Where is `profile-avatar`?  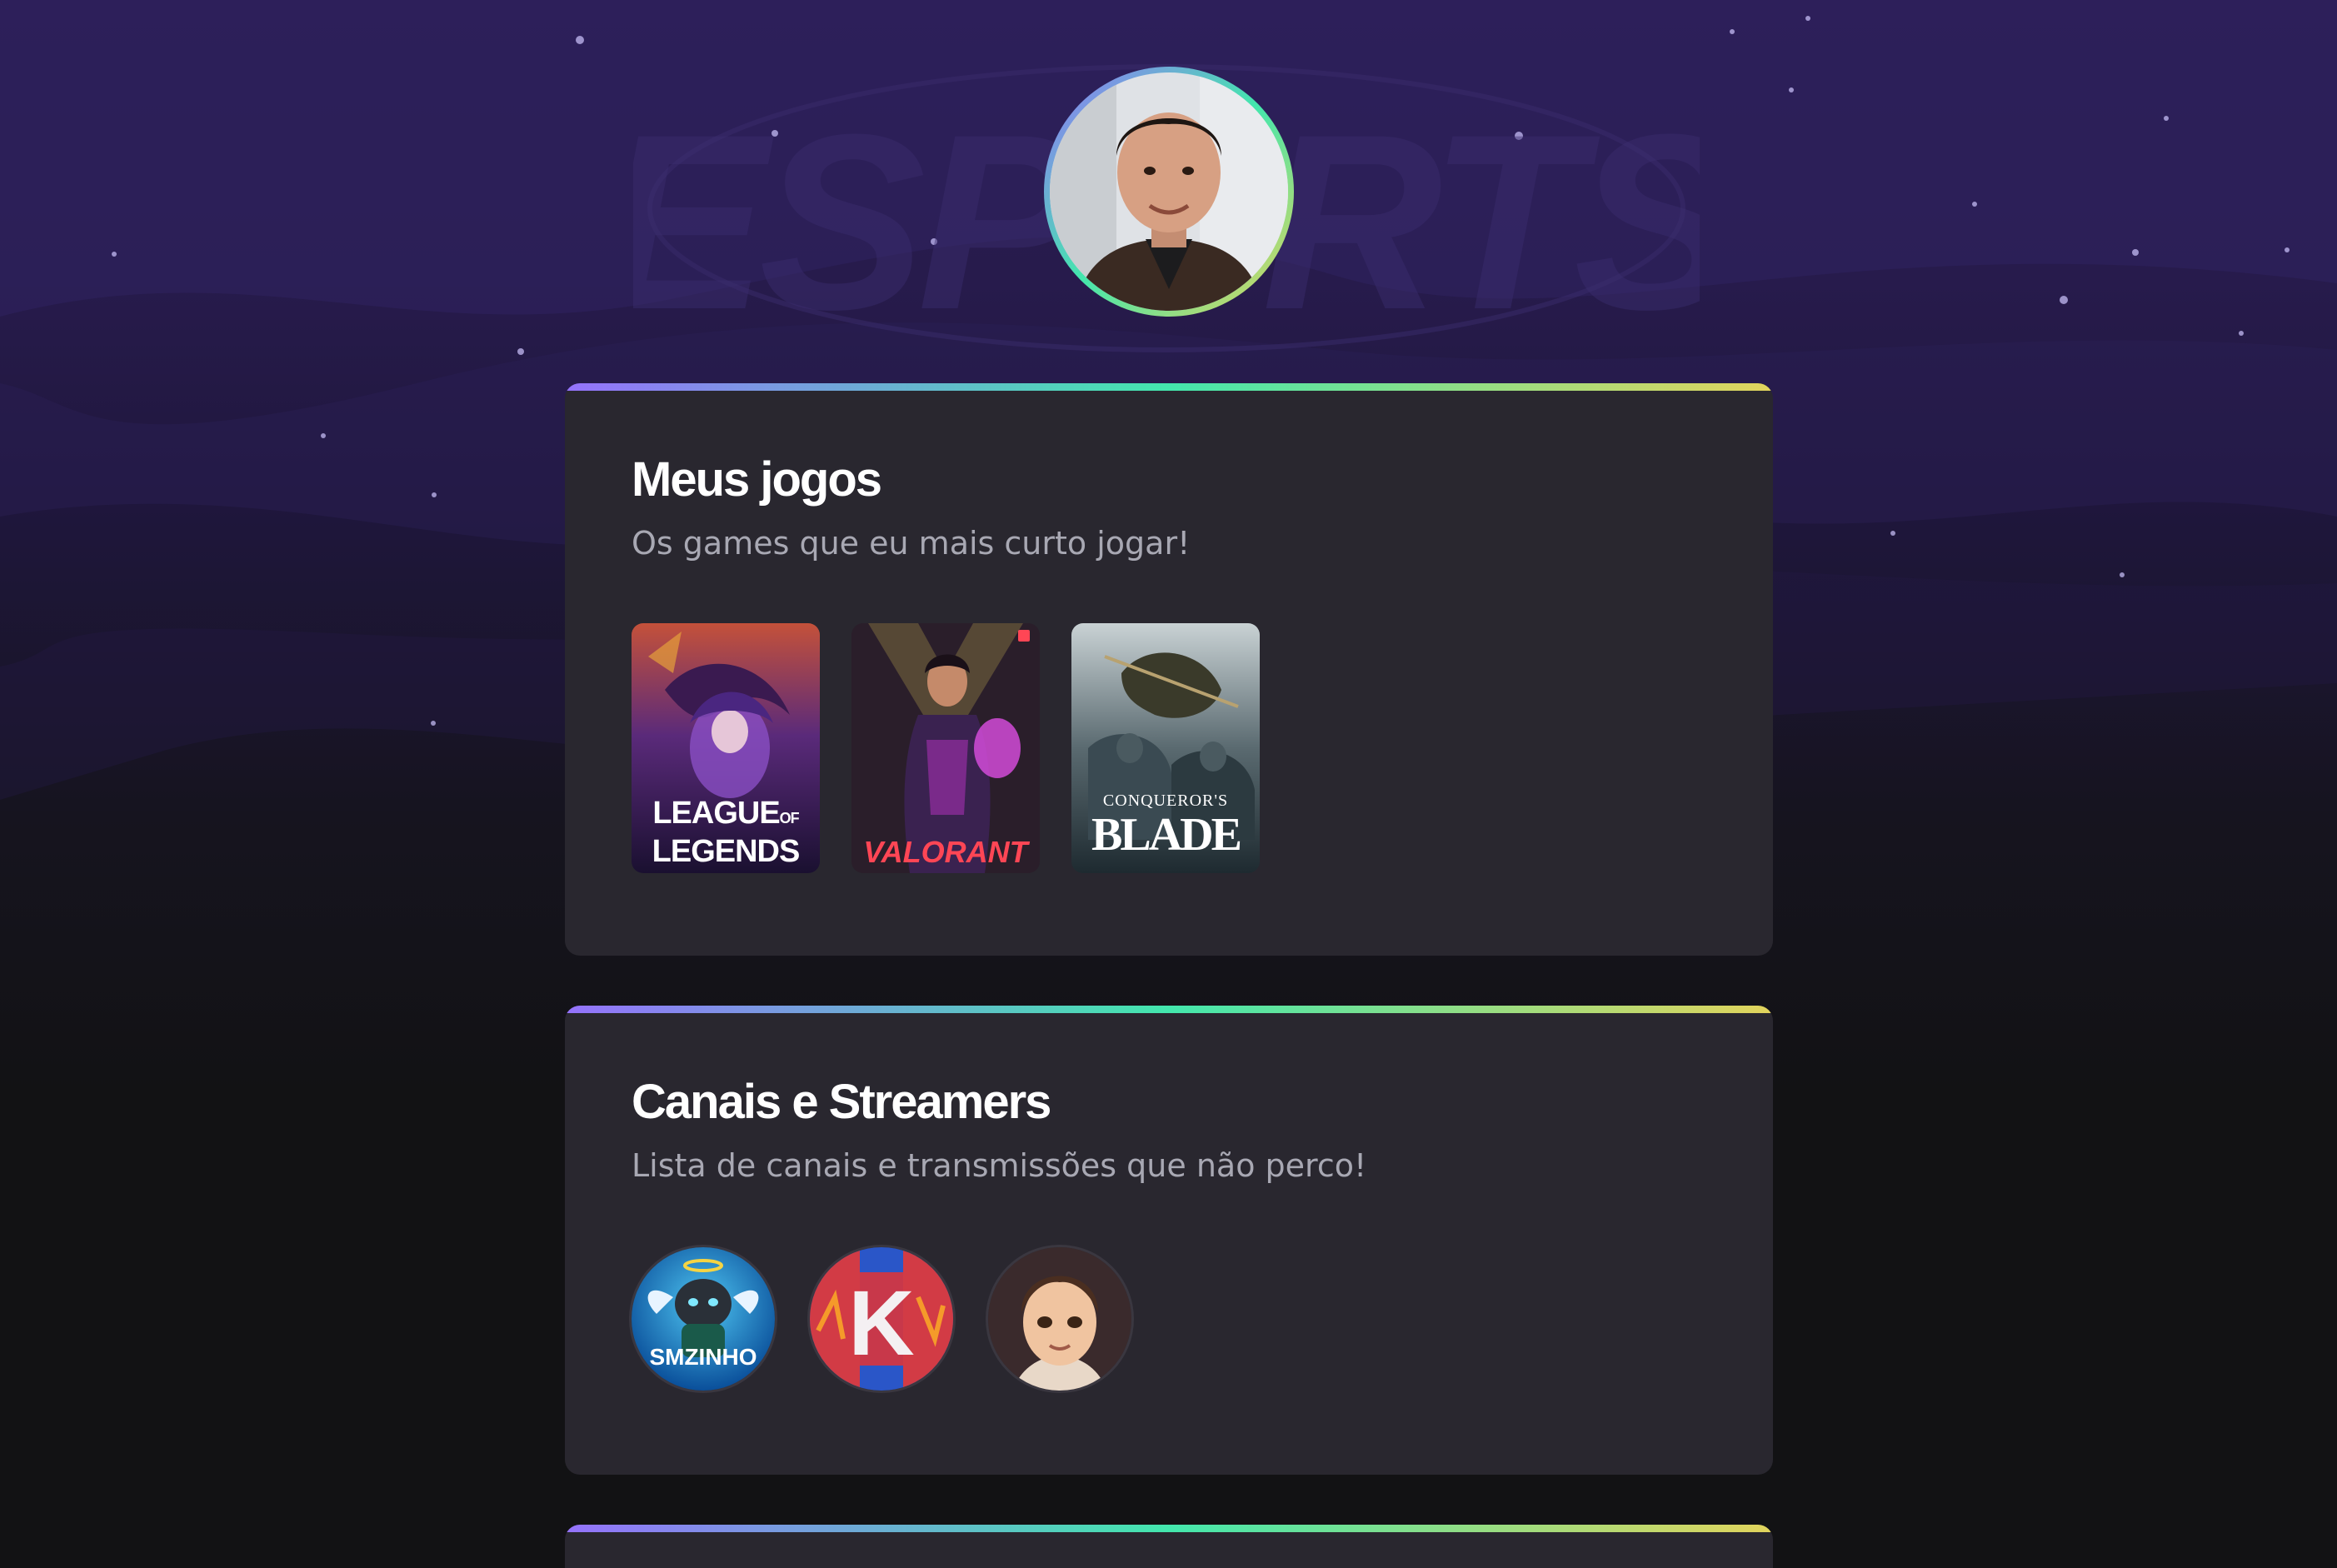 profile-avatar is located at coordinates (1169, 192).